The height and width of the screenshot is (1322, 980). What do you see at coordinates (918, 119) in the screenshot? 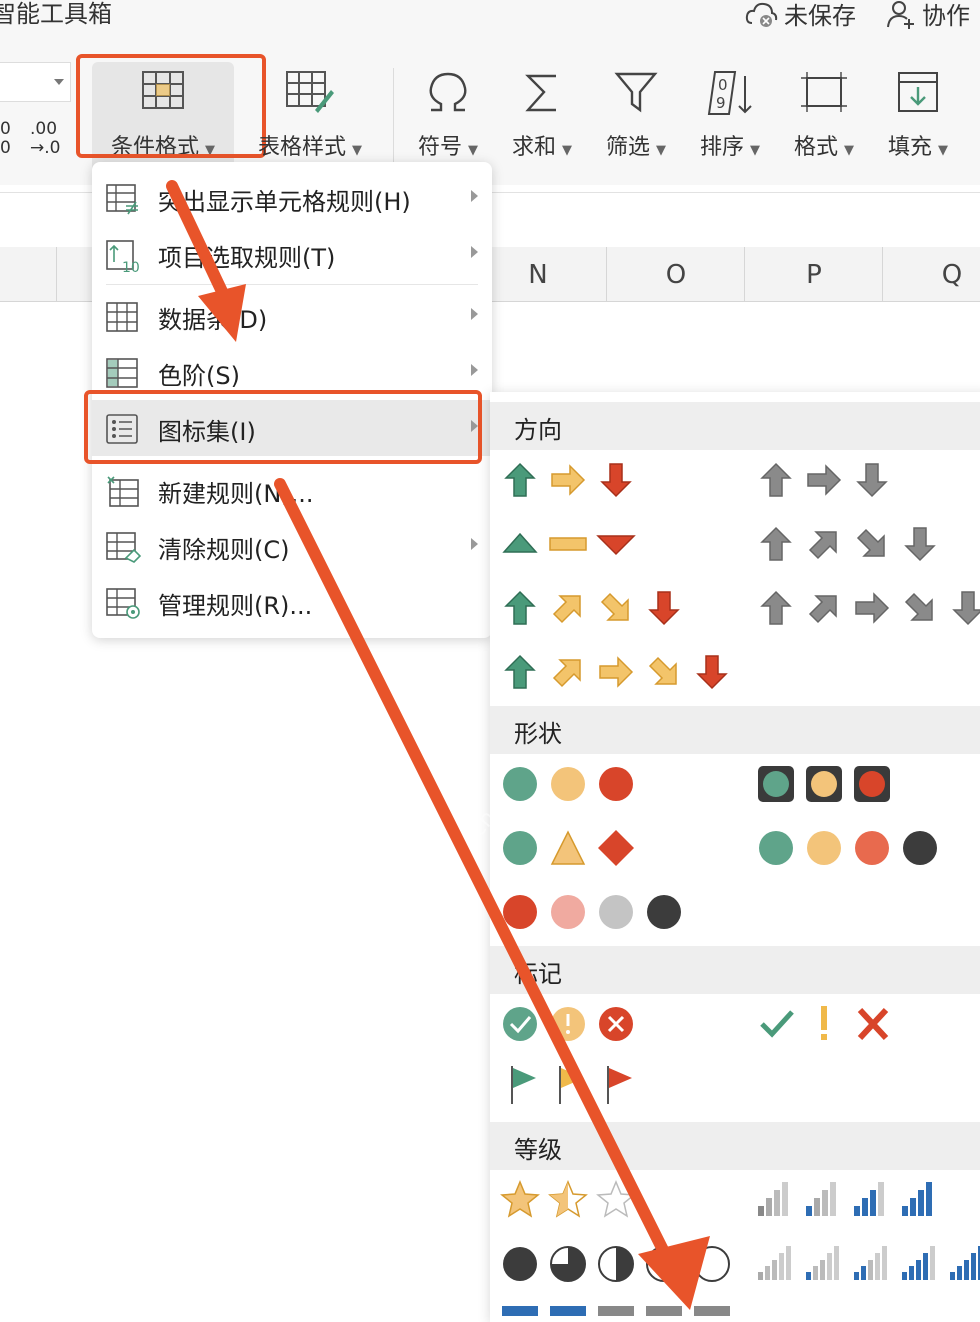
I see `fill-button: 填充 ▼` at bounding box center [918, 119].